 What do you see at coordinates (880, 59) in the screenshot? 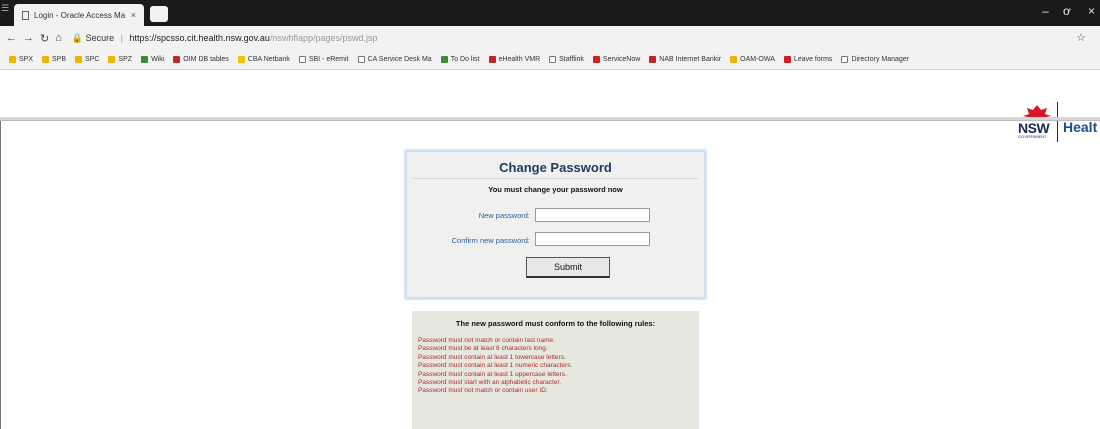
I see `bookmark-label: Directory Manager` at bounding box center [880, 59].